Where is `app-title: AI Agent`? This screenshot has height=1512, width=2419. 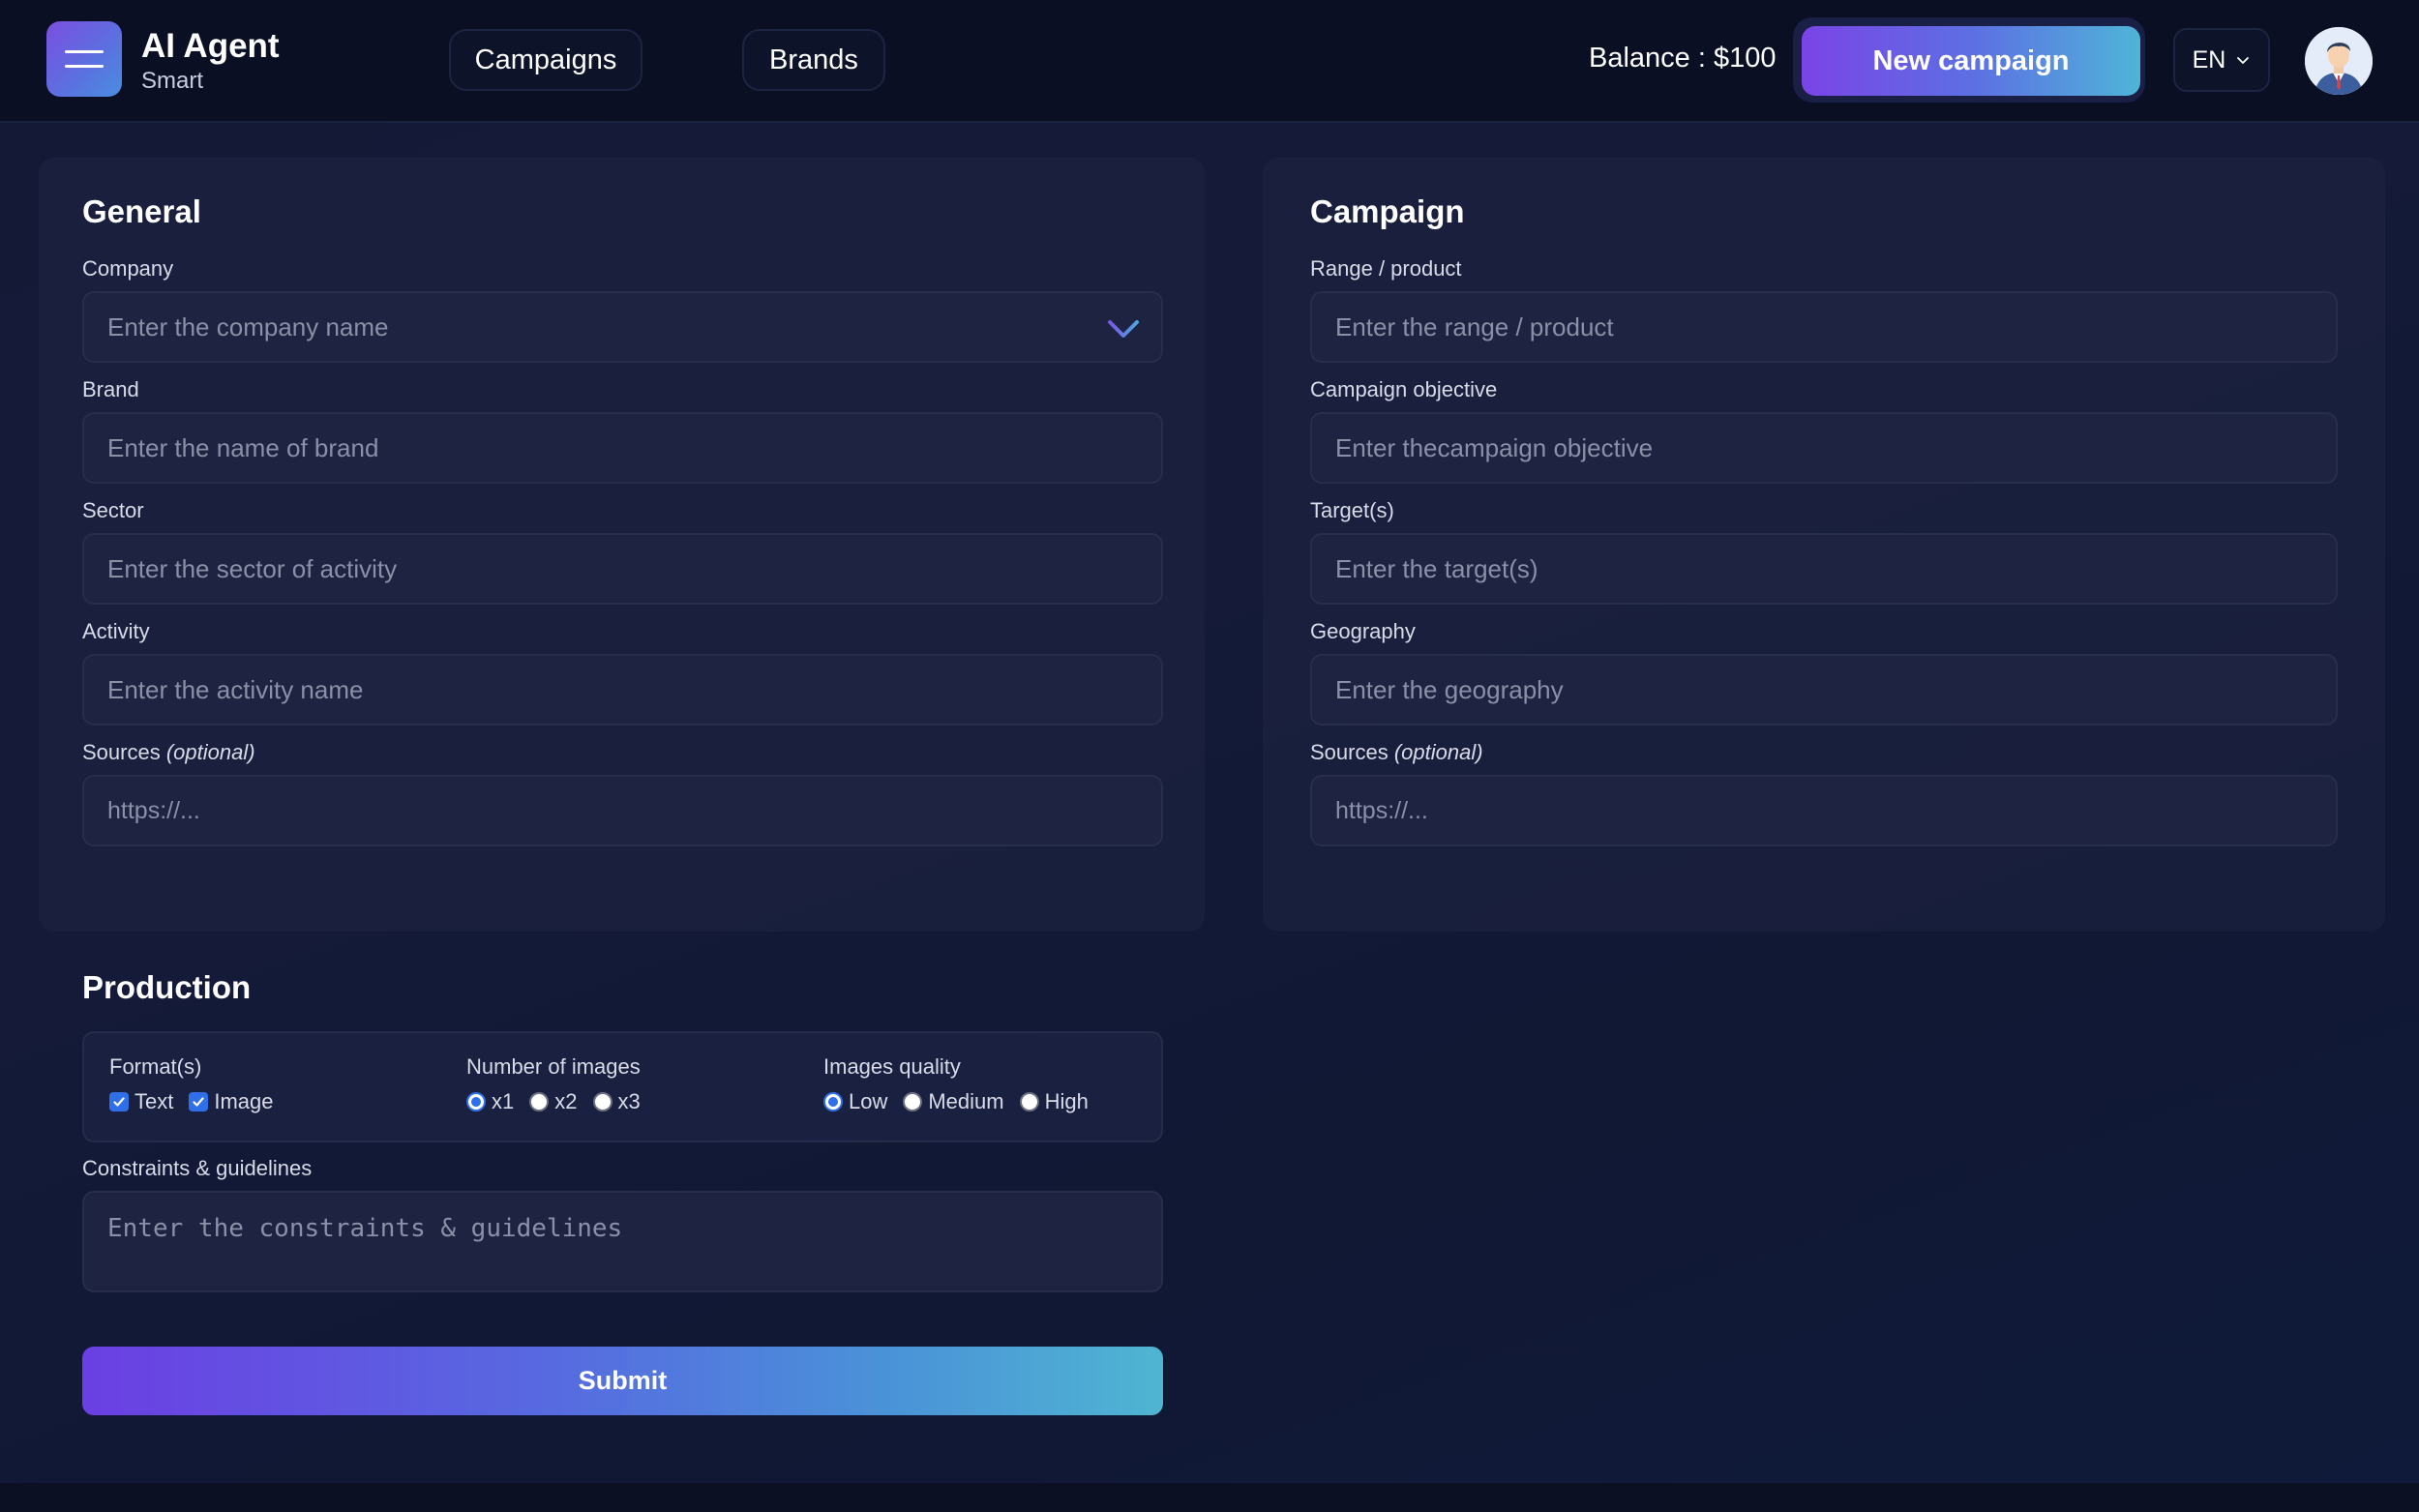 app-title: AI Agent is located at coordinates (211, 46).